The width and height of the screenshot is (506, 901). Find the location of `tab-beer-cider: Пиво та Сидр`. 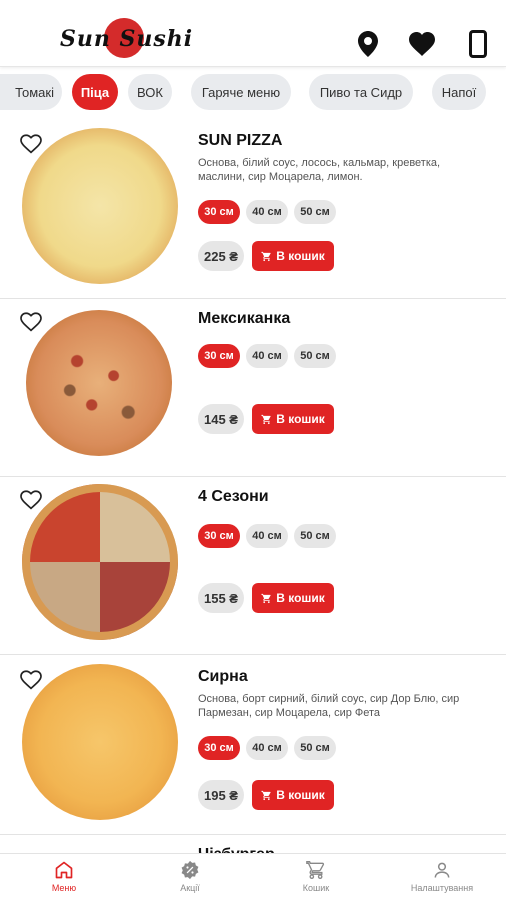

tab-beer-cider: Пиво та Сидр is located at coordinates (361, 92).